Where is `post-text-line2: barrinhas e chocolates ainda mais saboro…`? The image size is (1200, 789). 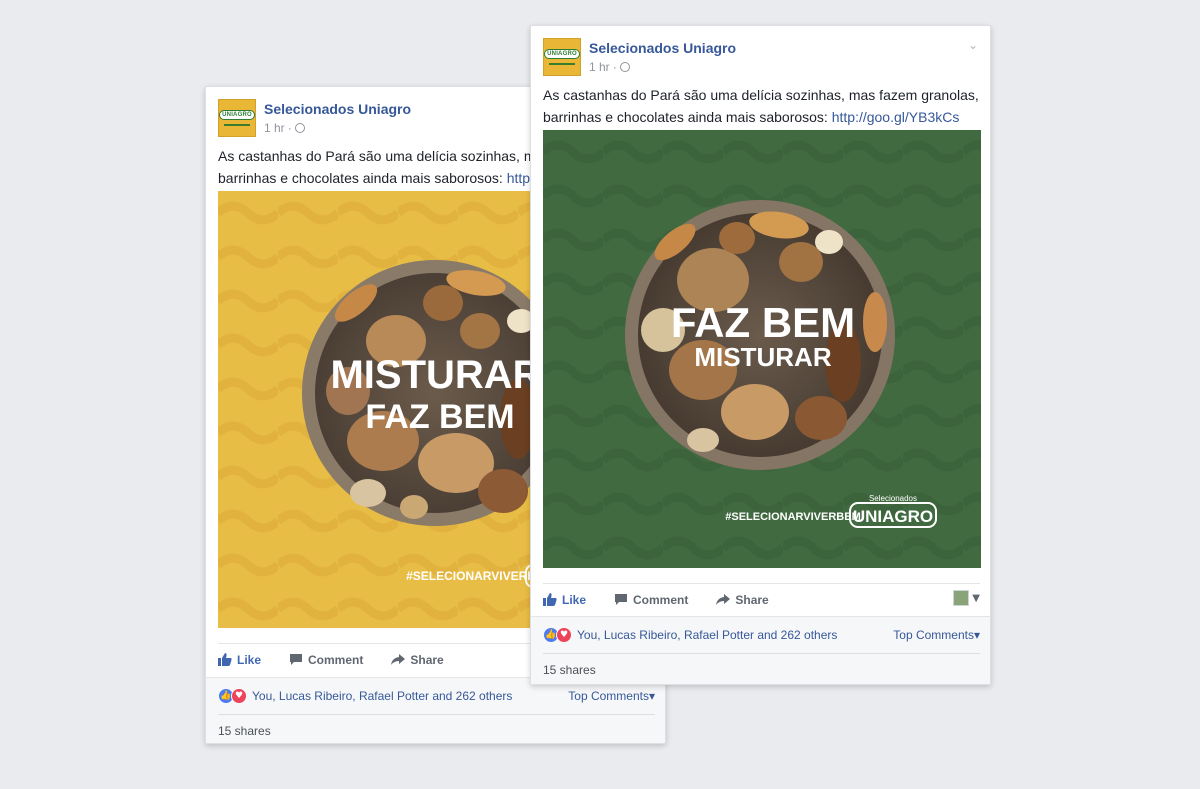 post-text-line2: barrinhas e chocolates ainda mais saboro… is located at coordinates (761, 117).